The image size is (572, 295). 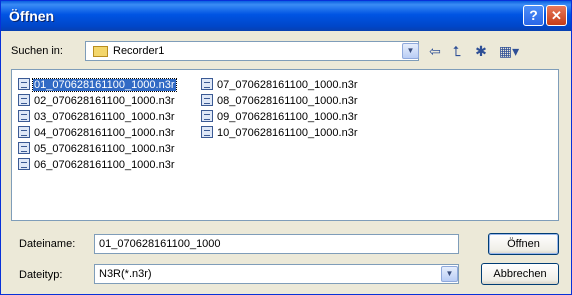 I want to click on views-glyph: ▦, so click(x=505, y=51).